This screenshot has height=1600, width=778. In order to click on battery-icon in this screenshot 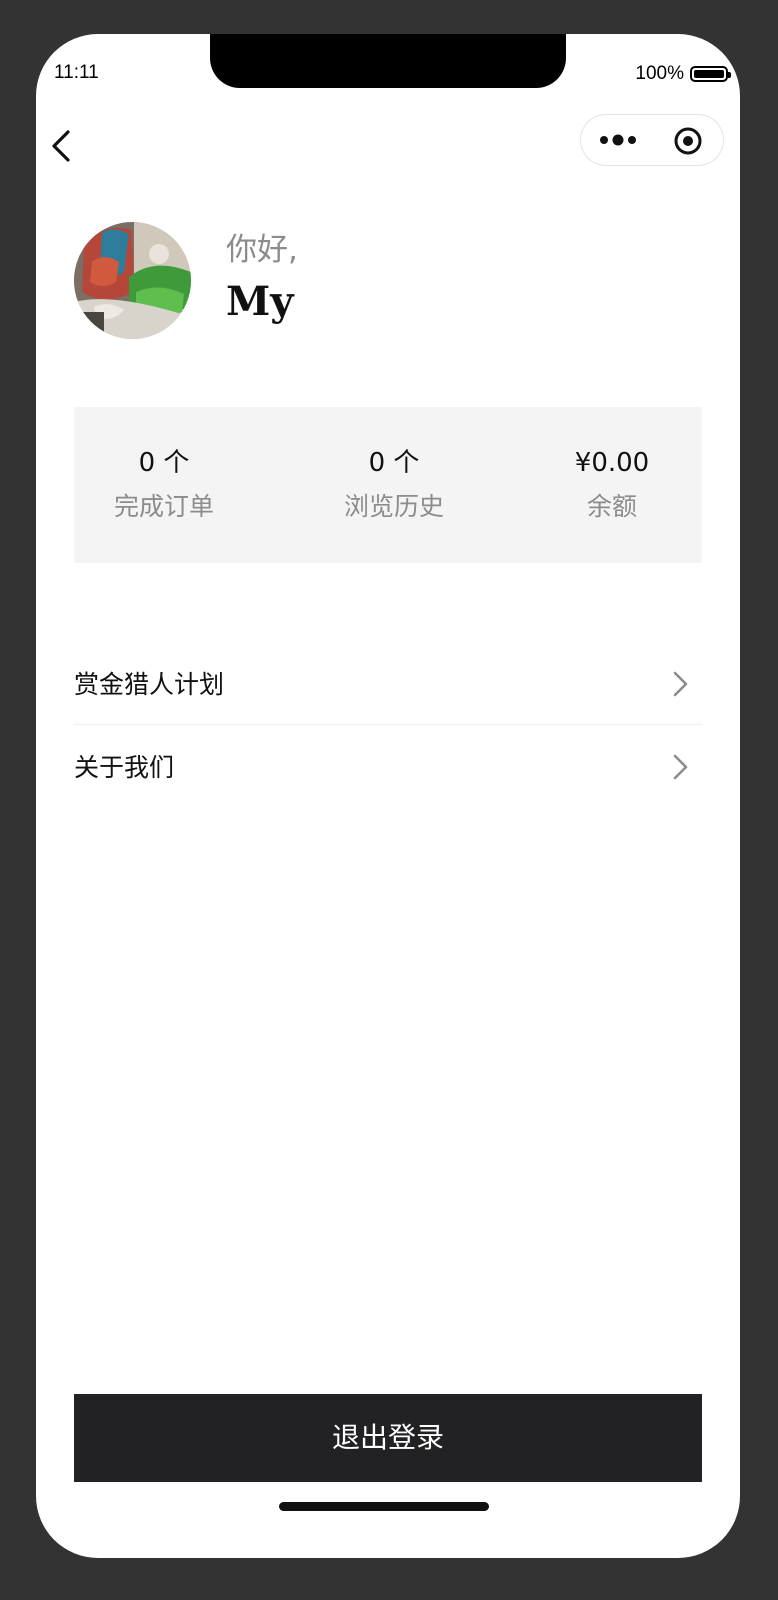, I will do `click(710, 74)`.